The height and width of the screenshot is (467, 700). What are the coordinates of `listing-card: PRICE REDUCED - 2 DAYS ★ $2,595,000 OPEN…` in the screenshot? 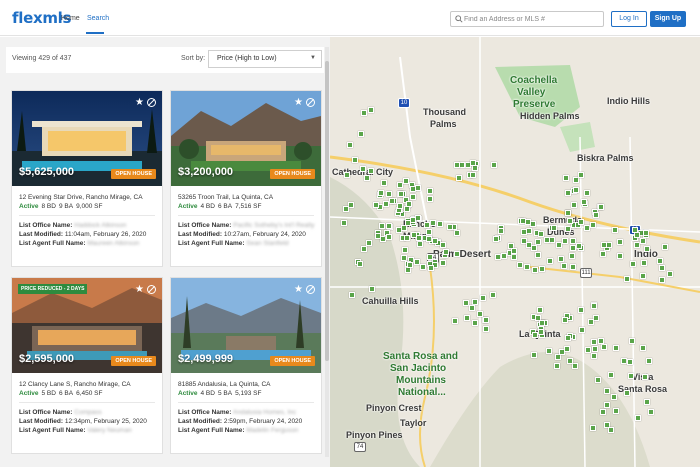 It's located at (87, 365).